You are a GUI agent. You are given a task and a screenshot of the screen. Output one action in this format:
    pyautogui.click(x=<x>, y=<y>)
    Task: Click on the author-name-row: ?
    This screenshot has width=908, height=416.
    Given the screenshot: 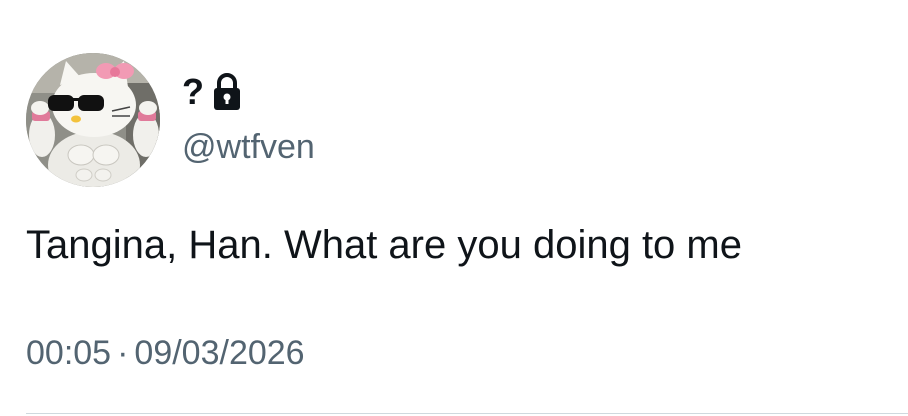 What is the action you would take?
    pyautogui.click(x=212, y=92)
    